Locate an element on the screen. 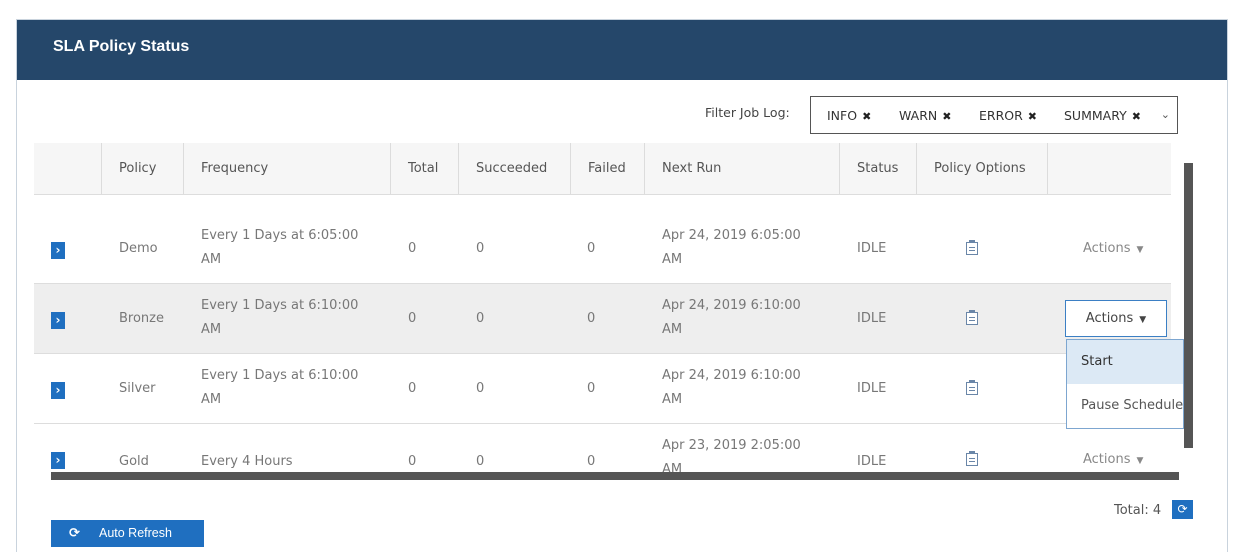 The image size is (1237, 552). policy-name: Bronze is located at coordinates (141, 318).